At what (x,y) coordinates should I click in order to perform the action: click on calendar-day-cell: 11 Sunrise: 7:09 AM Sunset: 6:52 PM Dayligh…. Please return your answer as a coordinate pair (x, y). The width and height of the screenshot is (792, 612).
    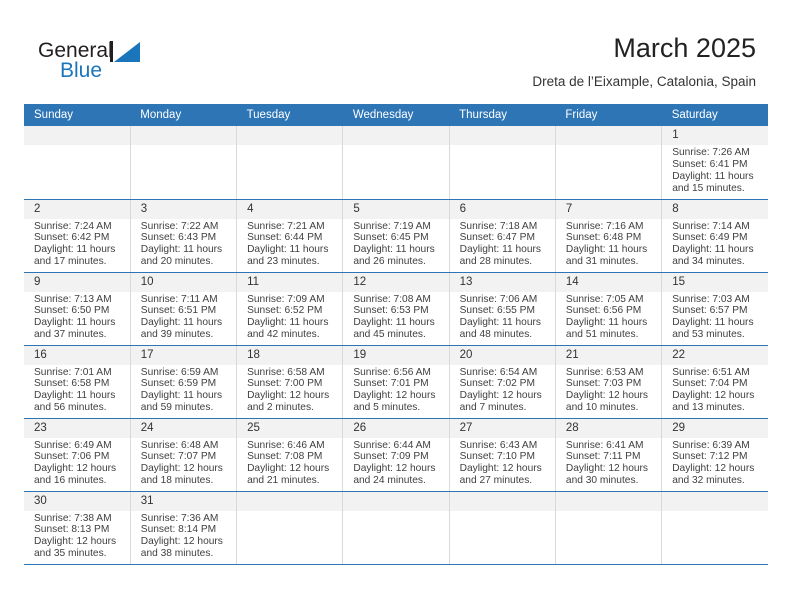
    Looking at the image, I should click on (290, 309).